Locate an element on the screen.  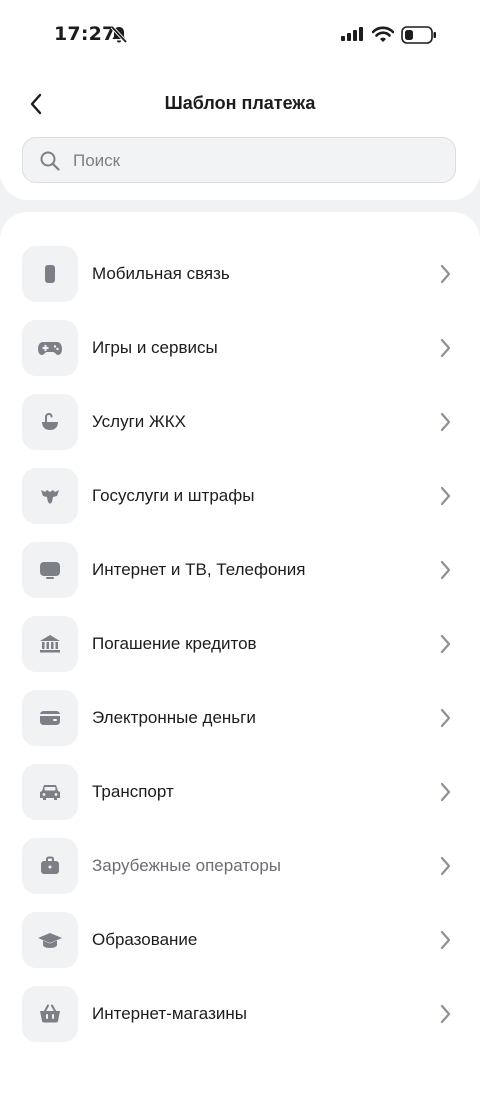
car-icon is located at coordinates (50, 792).